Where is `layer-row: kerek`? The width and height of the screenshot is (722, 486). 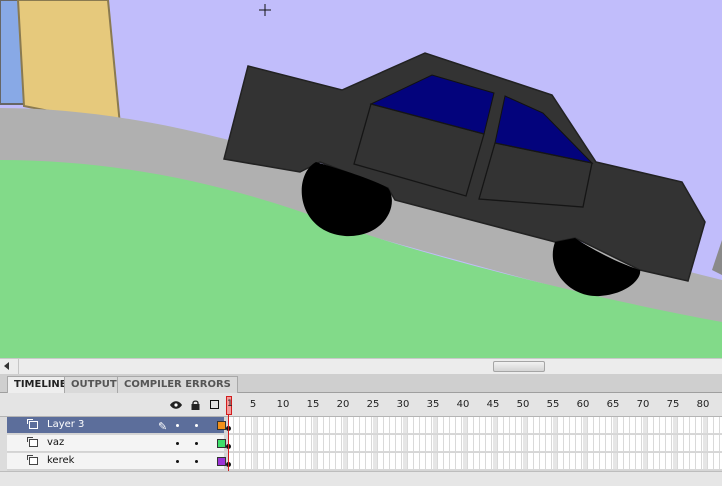
layer-row: kerek is located at coordinates (361, 462).